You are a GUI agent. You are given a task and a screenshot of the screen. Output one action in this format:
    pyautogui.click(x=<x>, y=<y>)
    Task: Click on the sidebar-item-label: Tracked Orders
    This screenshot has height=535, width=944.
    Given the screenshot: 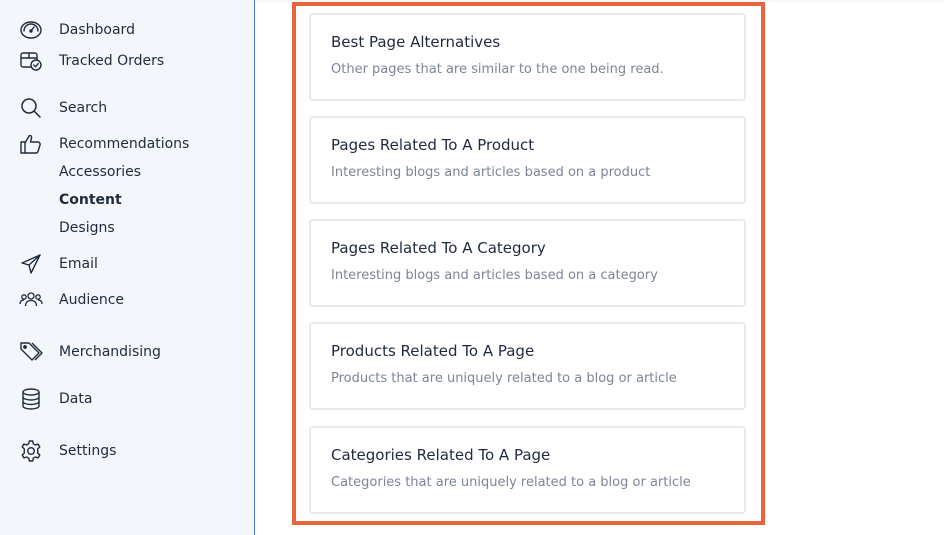 What is the action you would take?
    pyautogui.click(x=112, y=61)
    